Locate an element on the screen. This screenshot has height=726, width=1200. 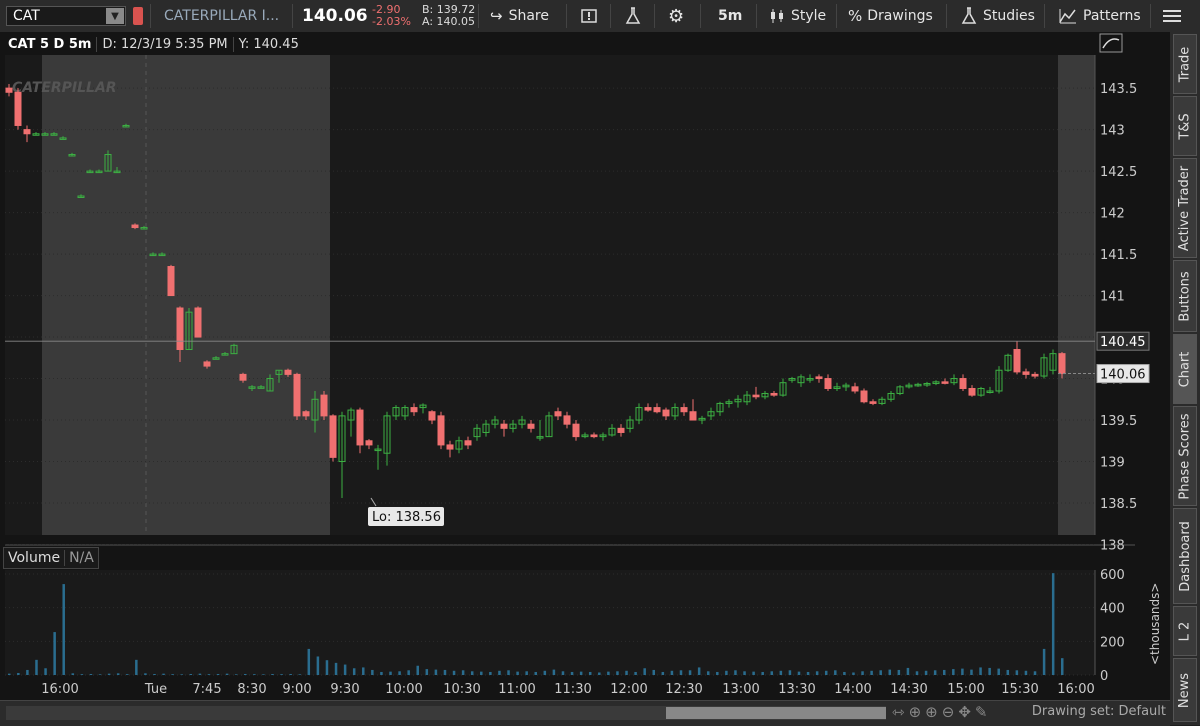
x-tick-label: 10:30 is located at coordinates (461, 689).